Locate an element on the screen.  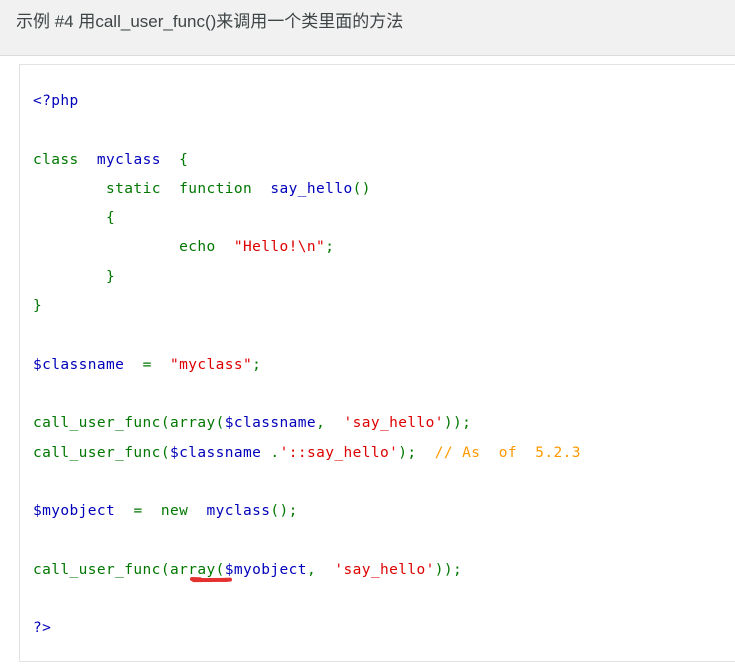
code-line: ?> is located at coordinates (384, 628).